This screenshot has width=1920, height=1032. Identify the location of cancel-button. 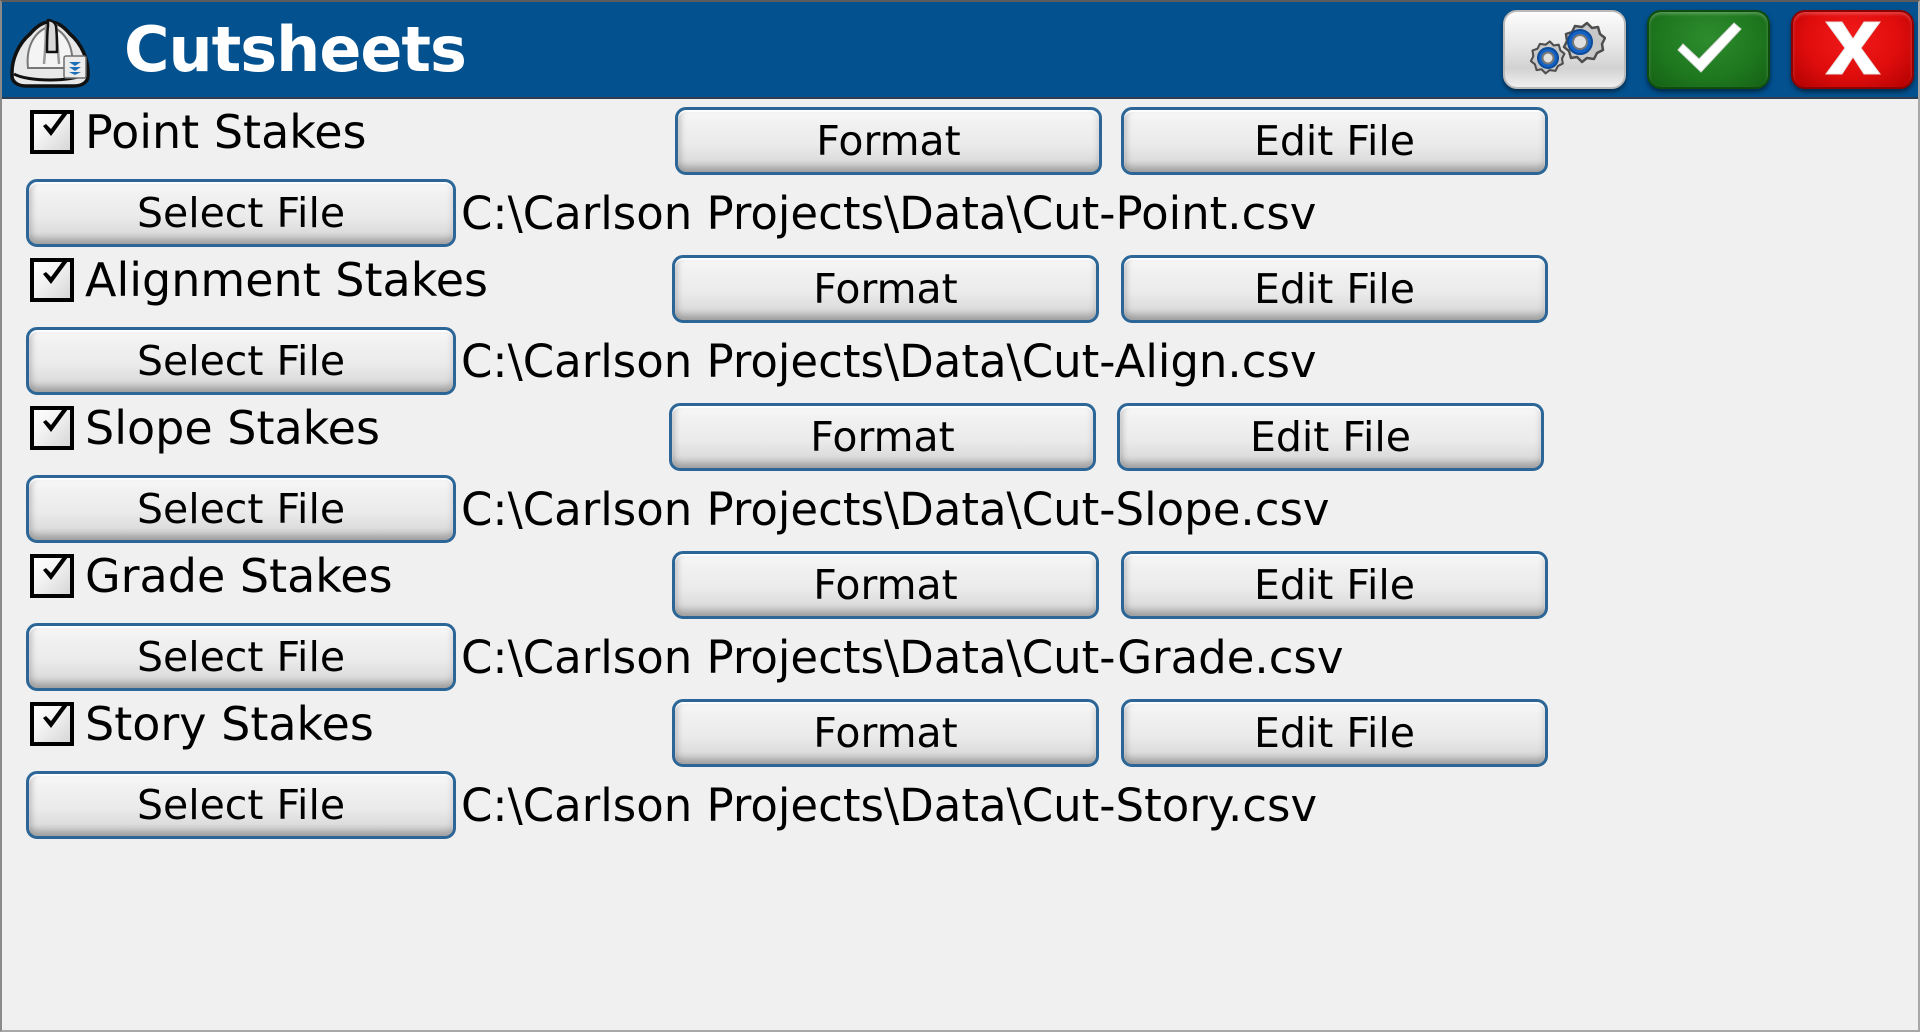
(1852, 49).